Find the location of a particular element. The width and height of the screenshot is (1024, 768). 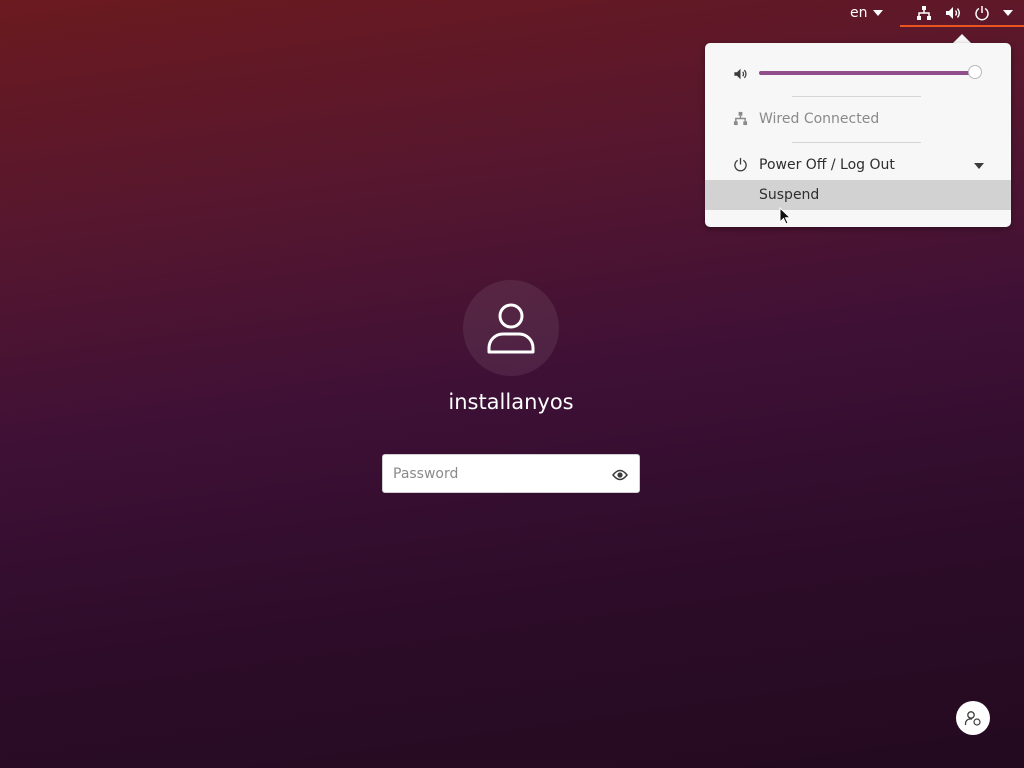

user-icon is located at coordinates (511, 328).